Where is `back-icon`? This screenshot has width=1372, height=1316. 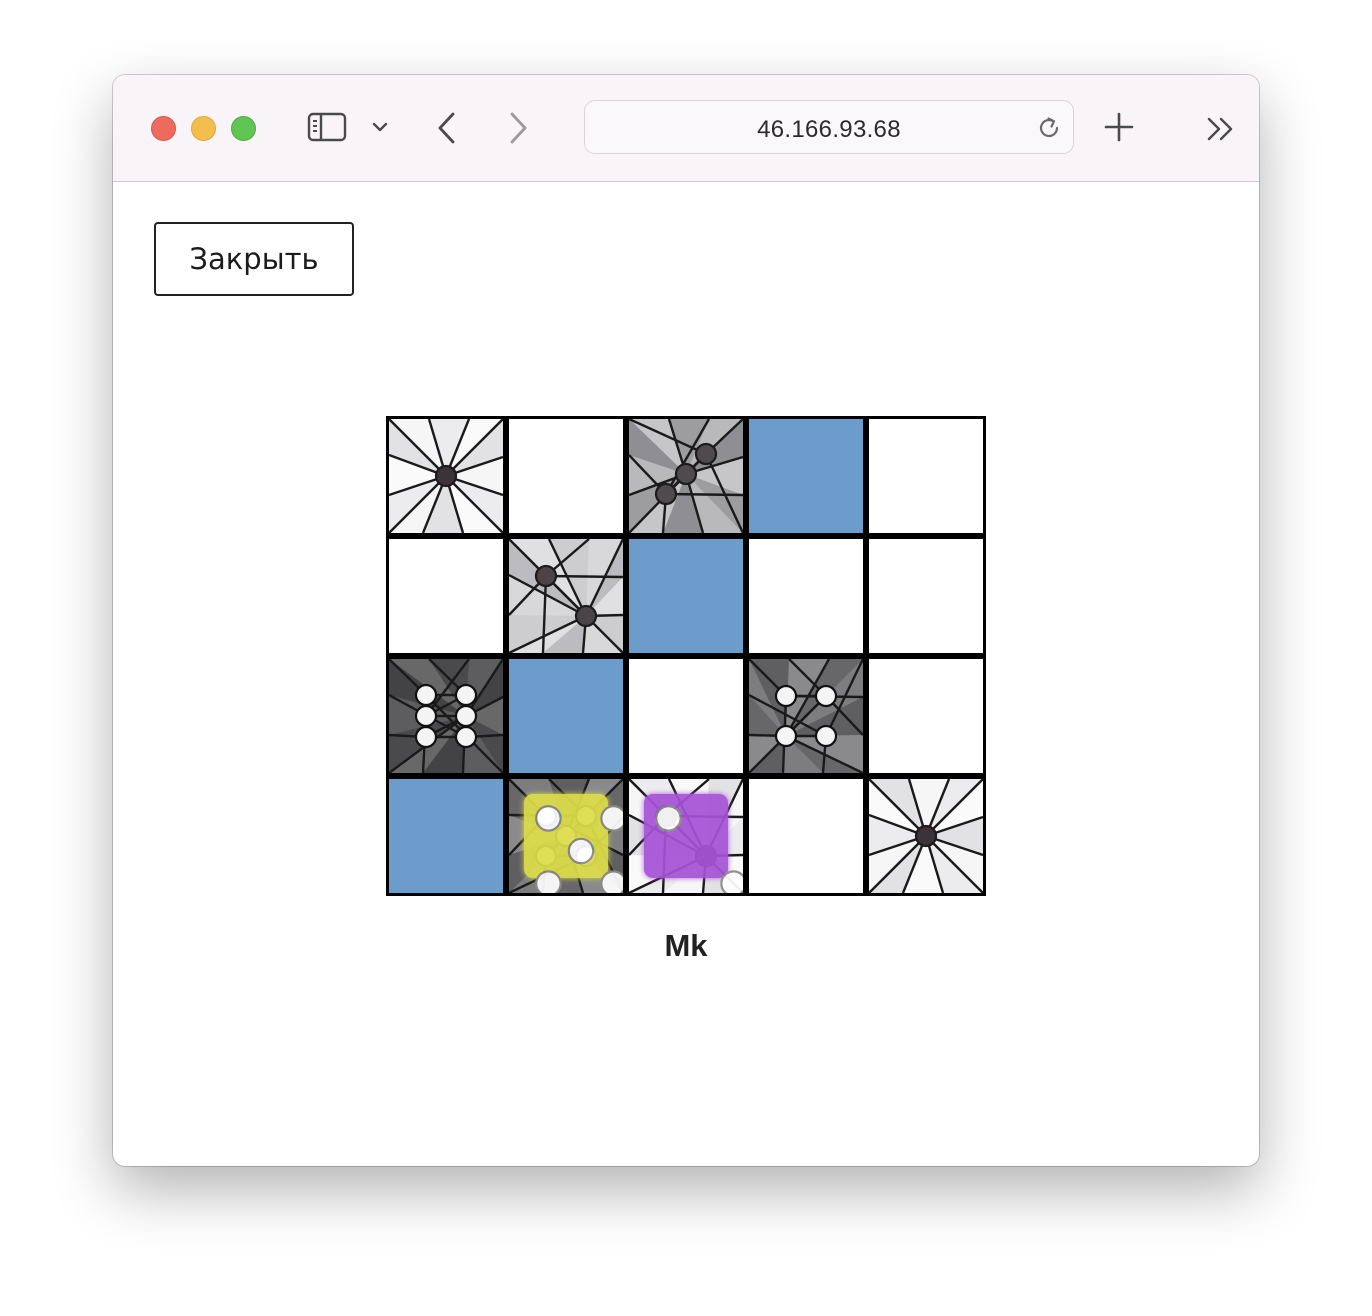
back-icon is located at coordinates (447, 128).